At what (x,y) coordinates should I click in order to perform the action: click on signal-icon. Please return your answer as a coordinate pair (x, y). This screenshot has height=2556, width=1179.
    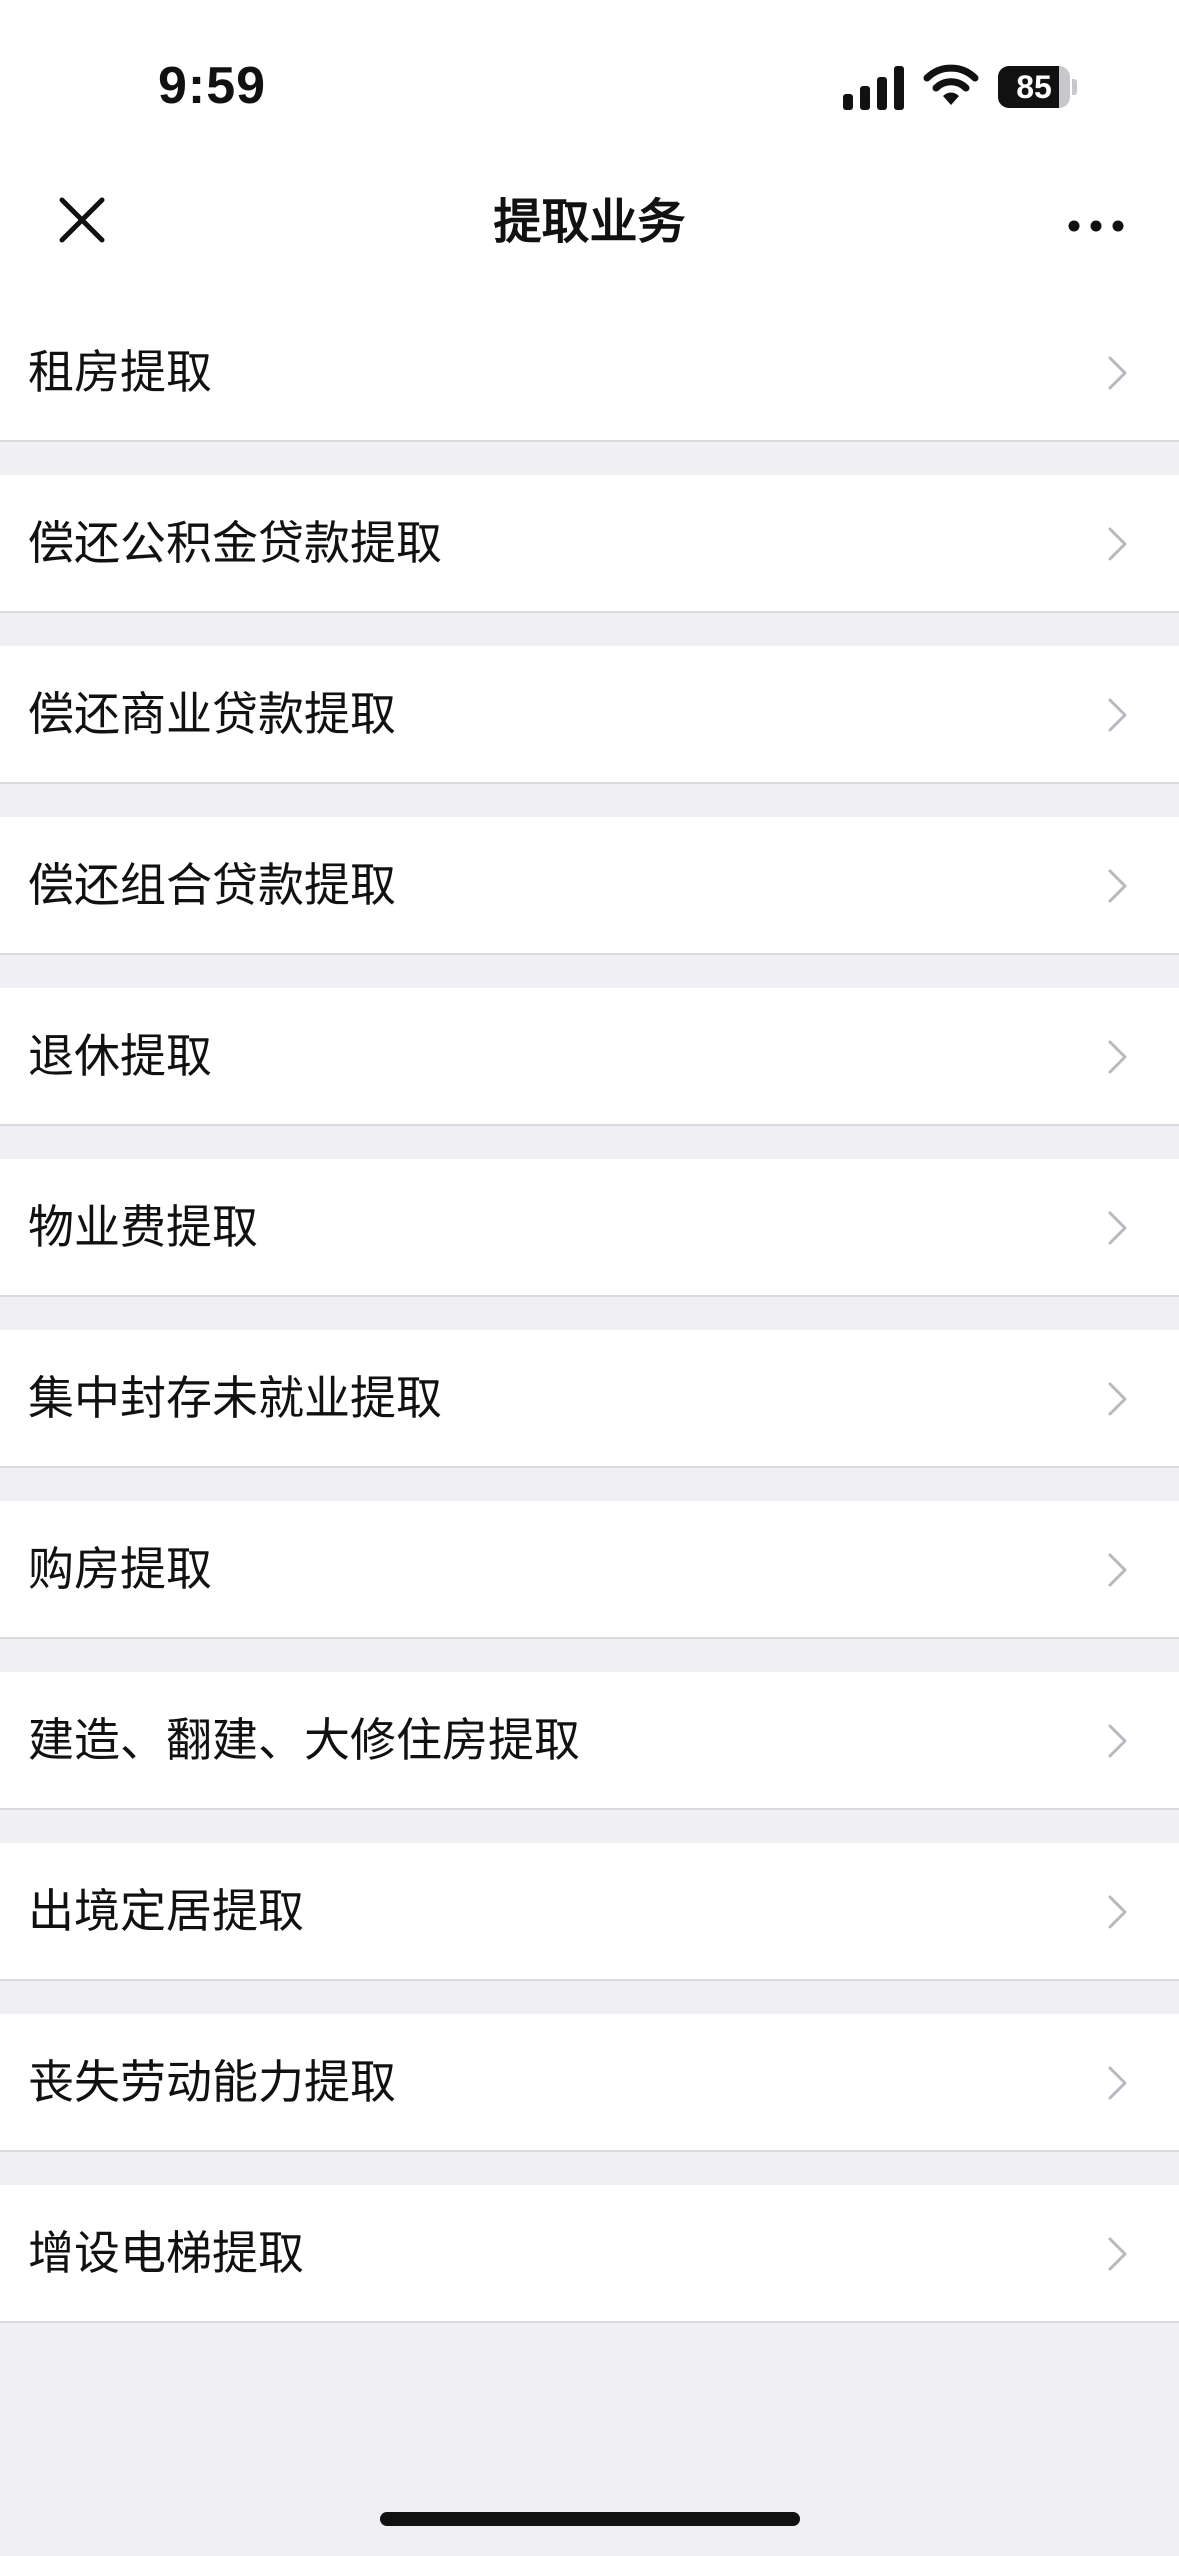
    Looking at the image, I should click on (873, 88).